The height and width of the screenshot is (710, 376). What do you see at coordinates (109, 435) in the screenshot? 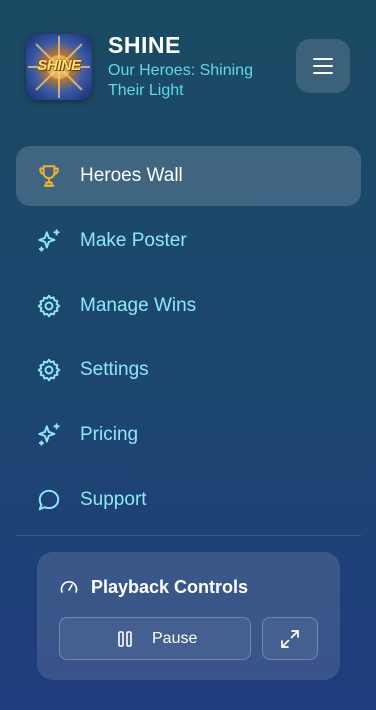
I see `sidebar-item-label: Pricing` at bounding box center [109, 435].